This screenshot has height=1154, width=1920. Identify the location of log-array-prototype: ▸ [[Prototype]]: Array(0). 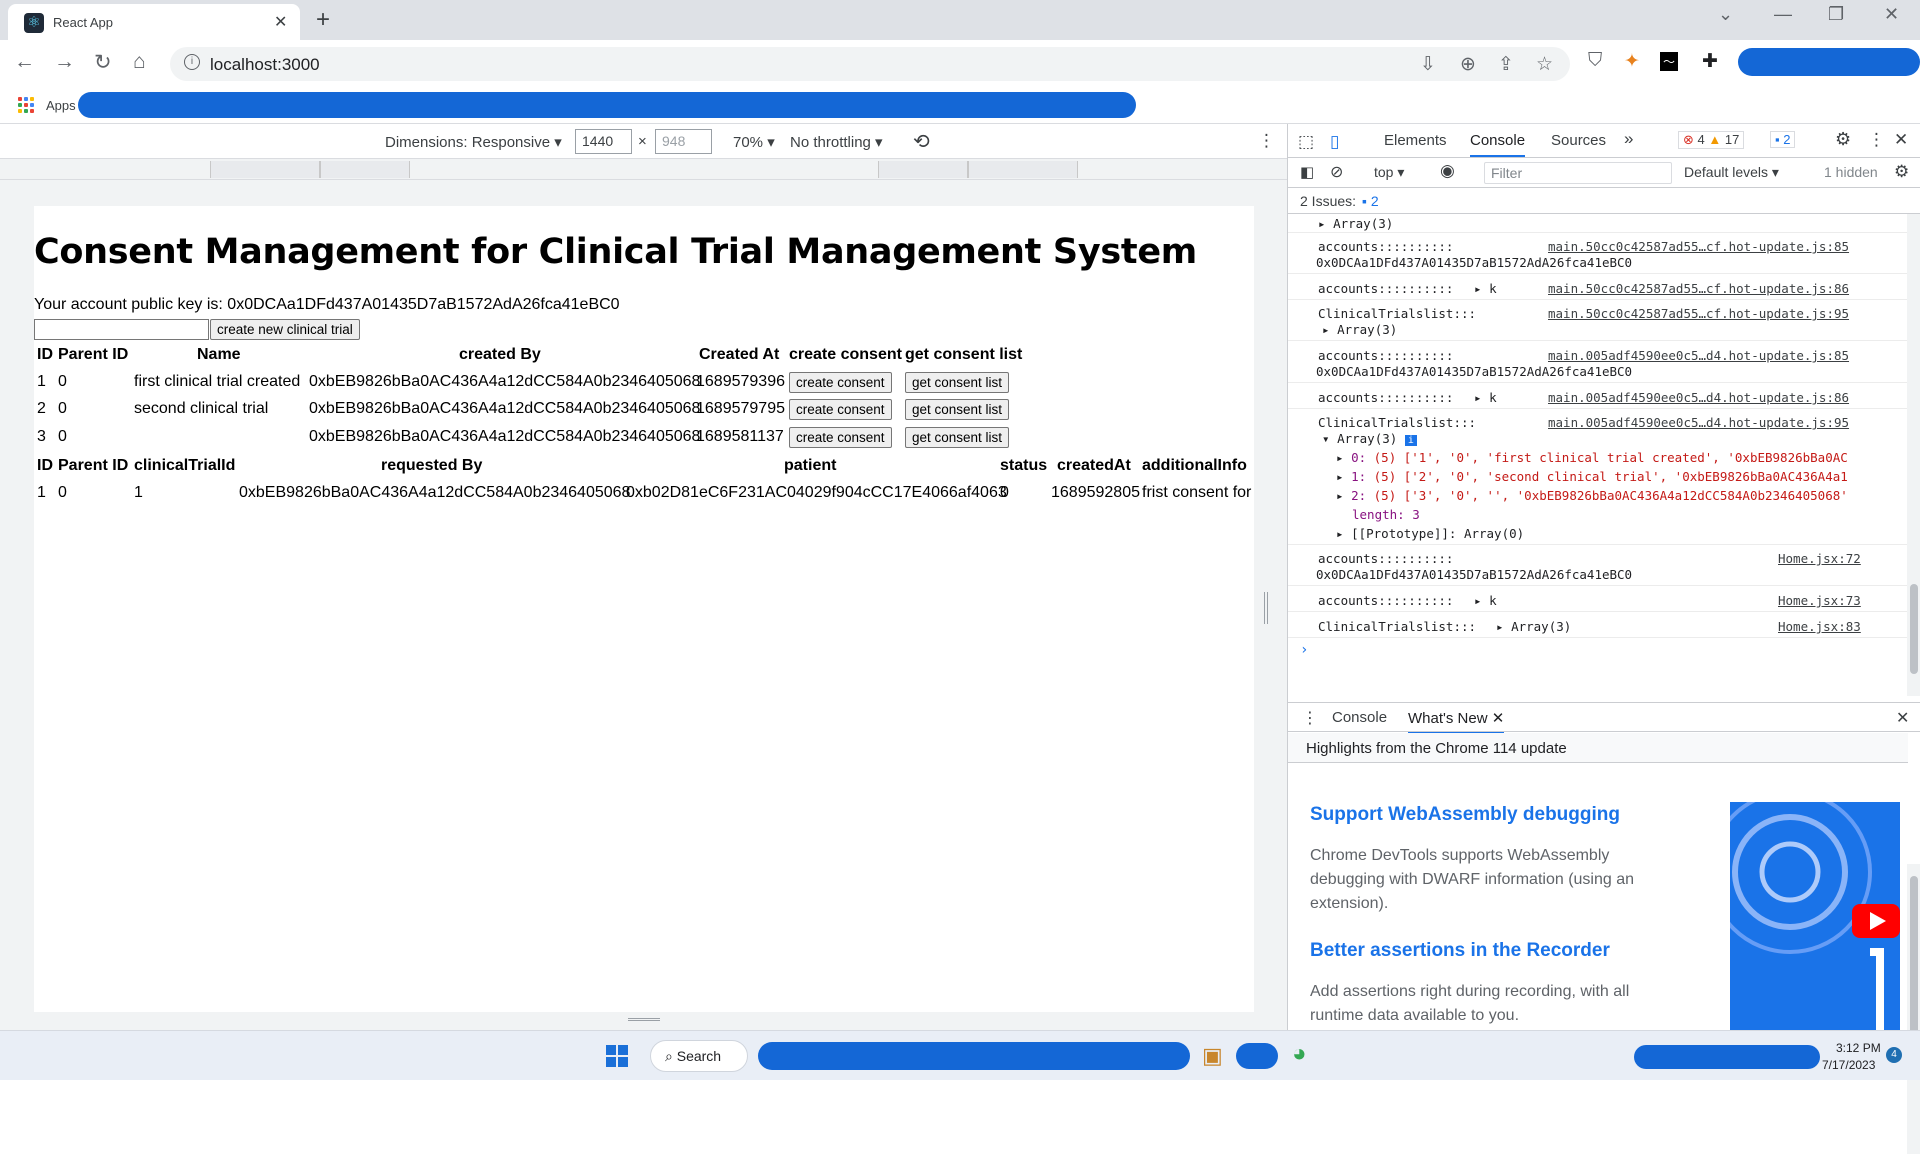
(1430, 533).